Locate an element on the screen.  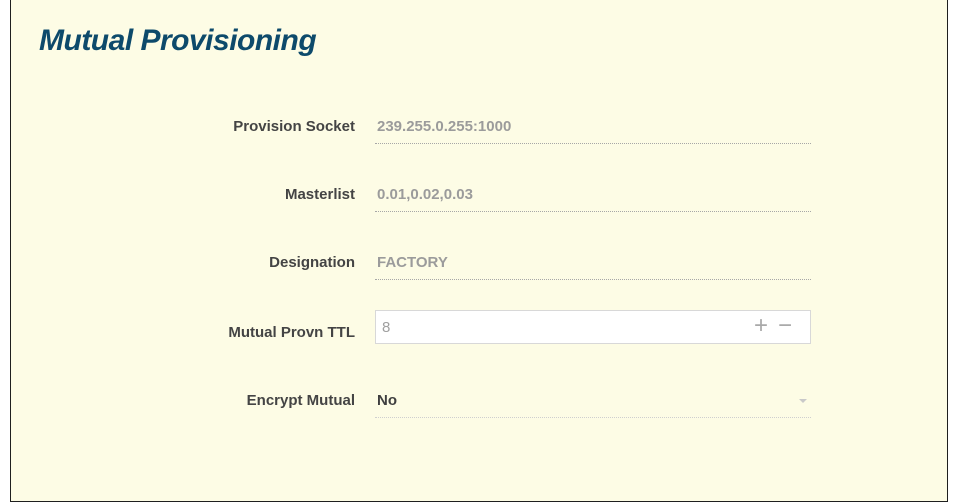
encrypt-mutual-select: No is located at coordinates (593, 401).